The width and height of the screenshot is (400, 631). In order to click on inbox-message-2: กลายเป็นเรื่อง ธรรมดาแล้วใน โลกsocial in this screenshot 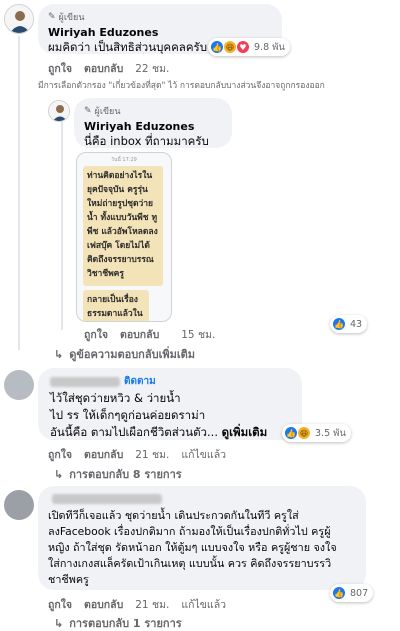, I will do `click(116, 305)`.